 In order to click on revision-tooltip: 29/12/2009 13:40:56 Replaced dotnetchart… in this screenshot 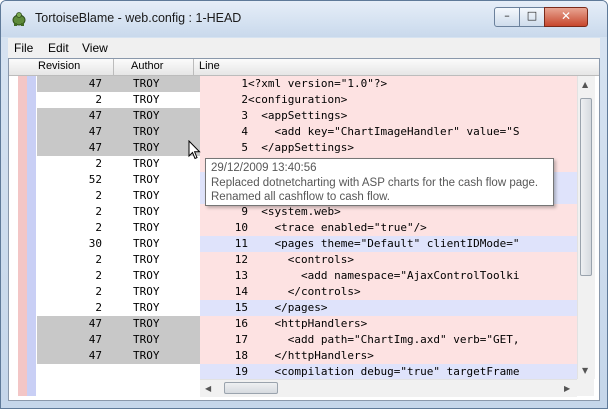, I will do `click(379, 182)`.